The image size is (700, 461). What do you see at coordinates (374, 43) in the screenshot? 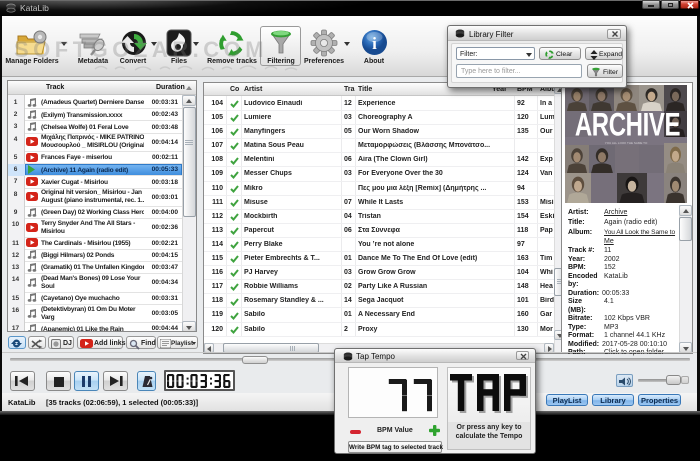
I see `svg-text: i` at bounding box center [374, 43].